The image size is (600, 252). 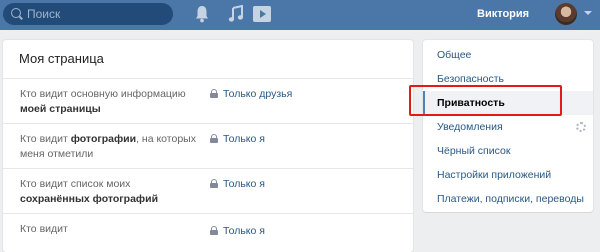 I want to click on chevron-down-icon, so click(x=588, y=13).